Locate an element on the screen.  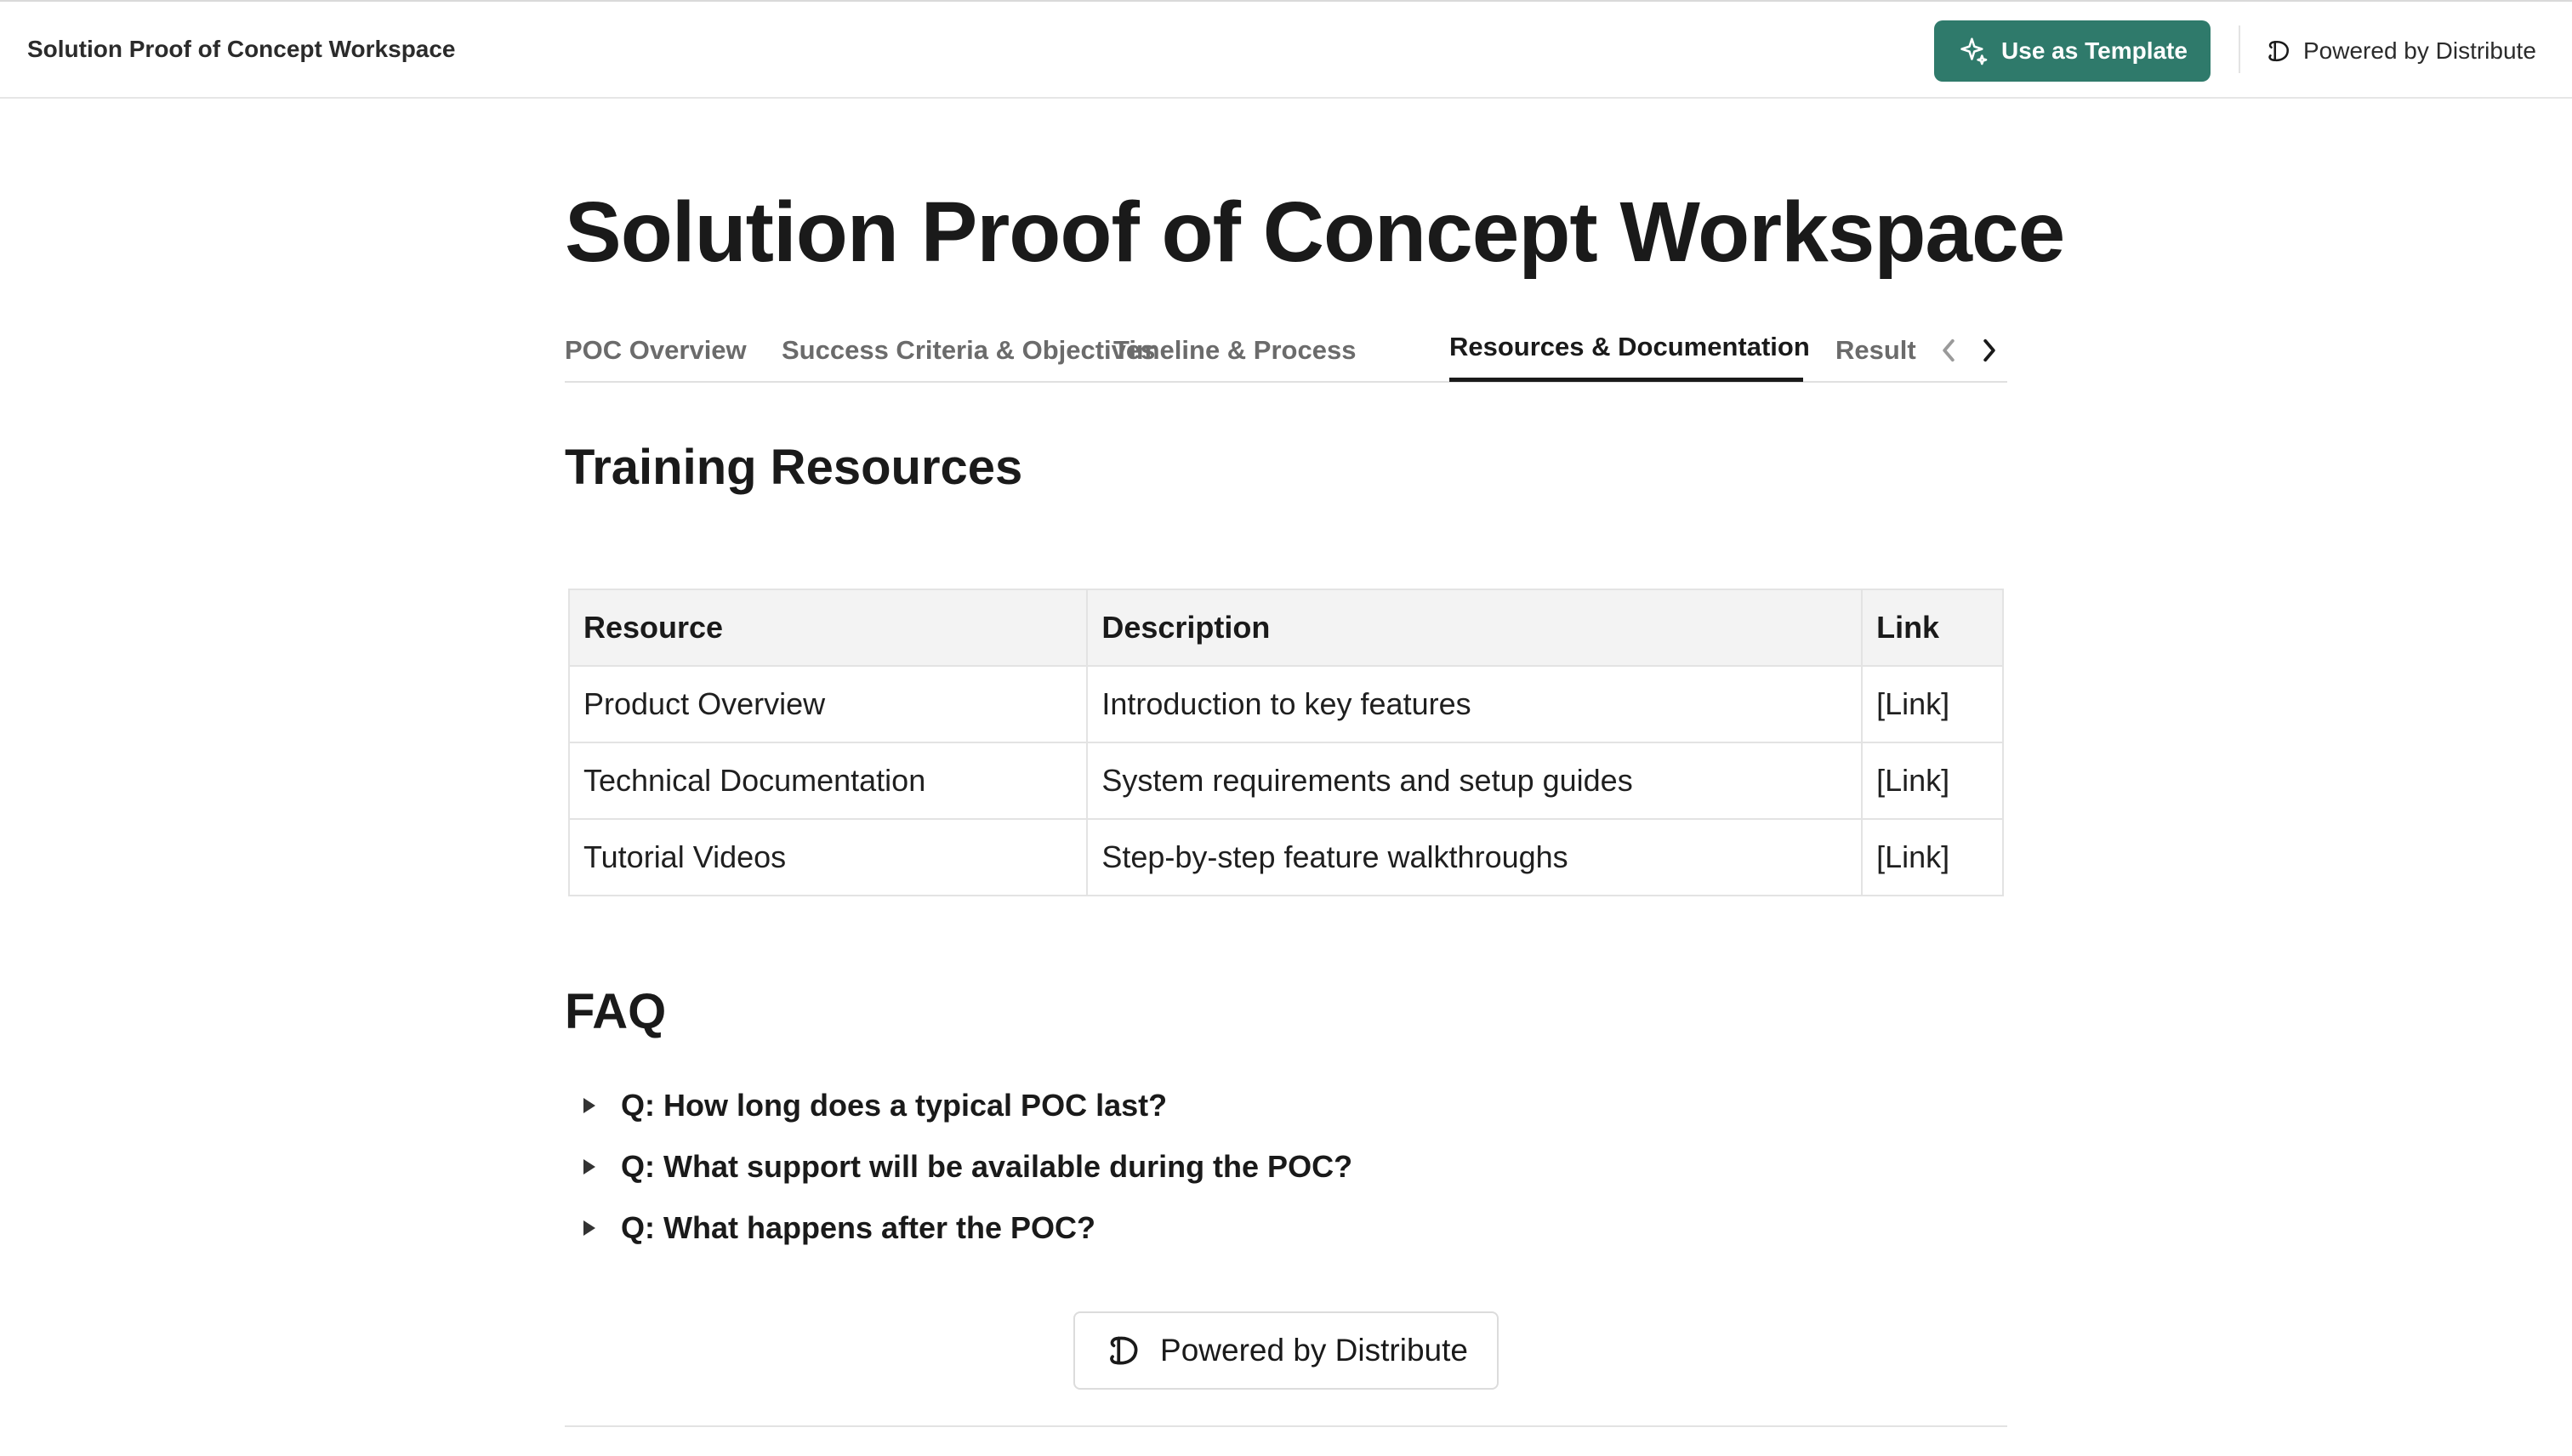
tab-poc-overview: POC Overview is located at coordinates (656, 350).